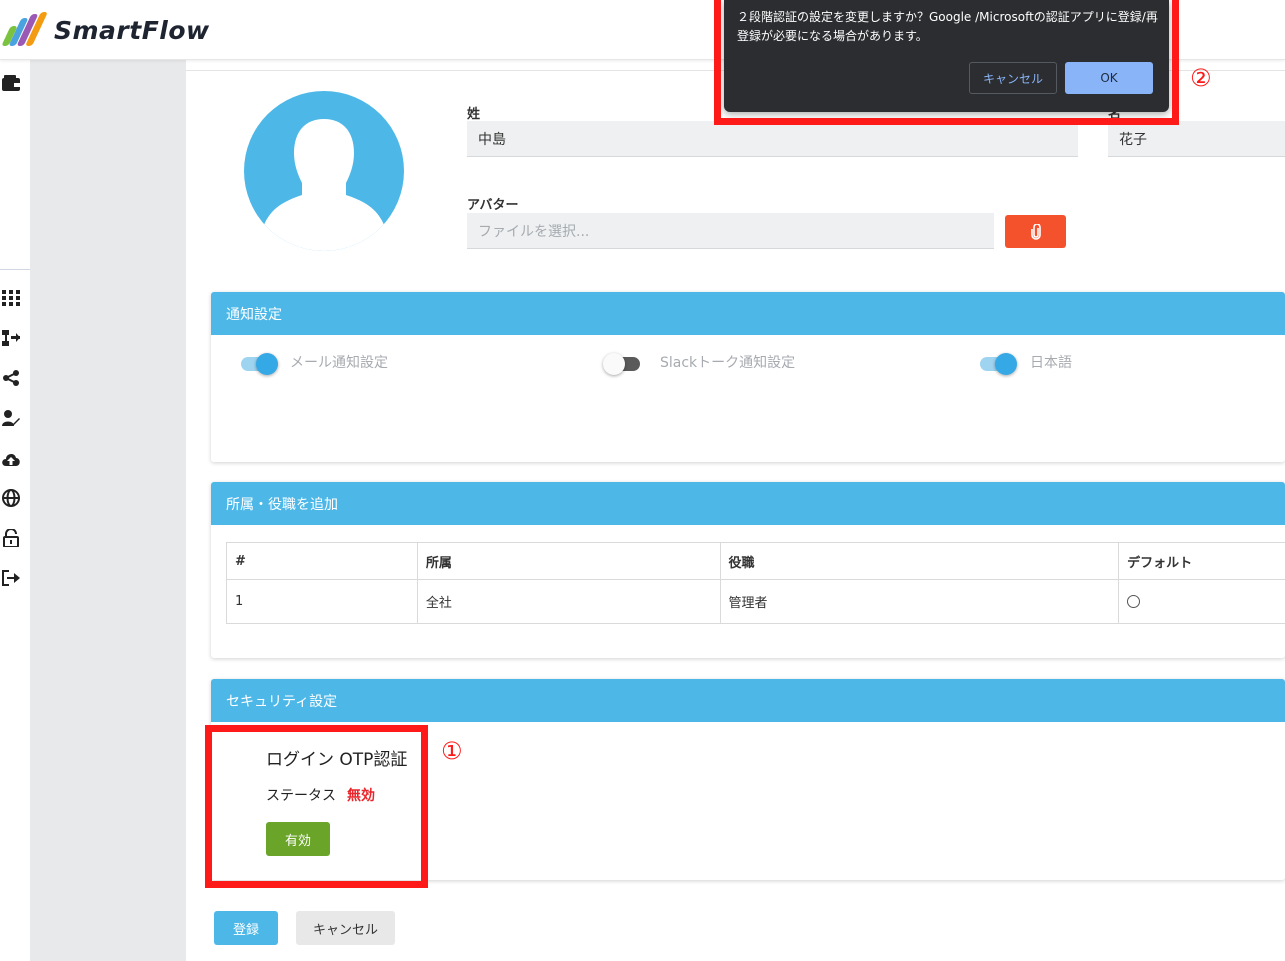 This screenshot has height=961, width=1285. What do you see at coordinates (748, 700) in the screenshot?
I see `security-settings-title: セキュリティ設定` at bounding box center [748, 700].